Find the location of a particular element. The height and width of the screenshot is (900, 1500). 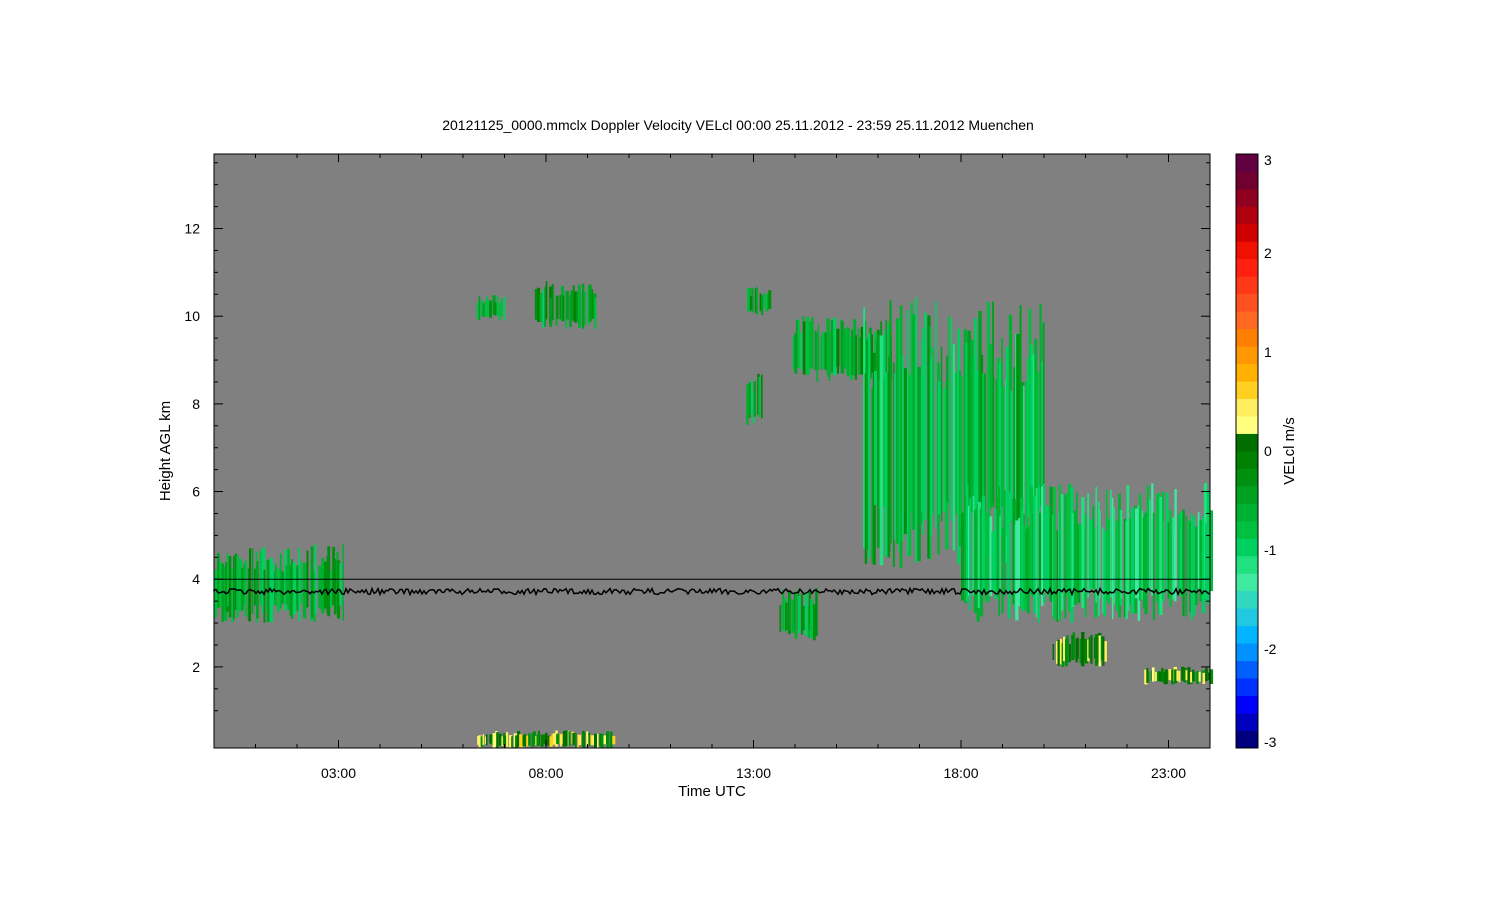

y-axis-label: Height AGL km is located at coordinates (165, 451).